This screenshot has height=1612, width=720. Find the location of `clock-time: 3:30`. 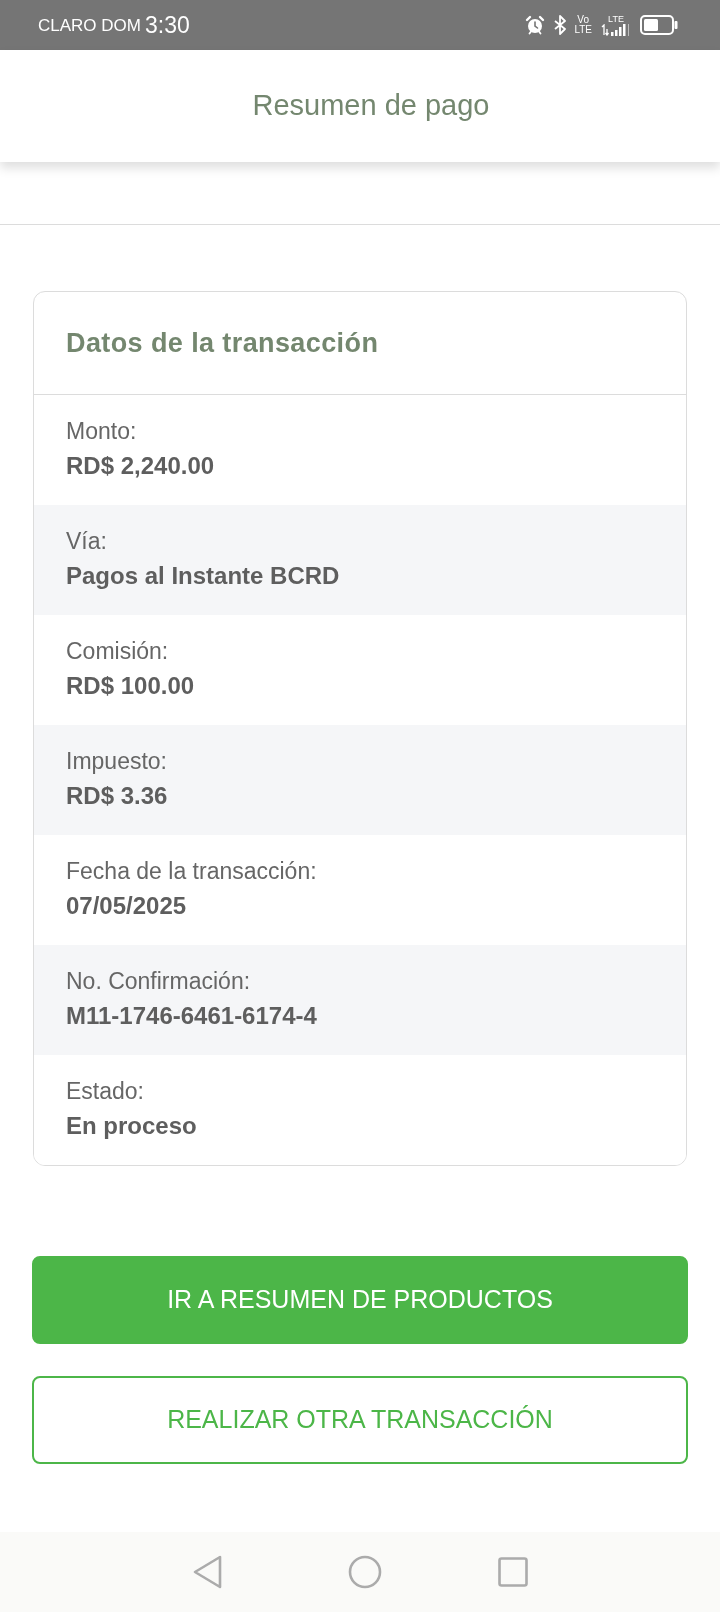

clock-time: 3:30 is located at coordinates (167, 25).